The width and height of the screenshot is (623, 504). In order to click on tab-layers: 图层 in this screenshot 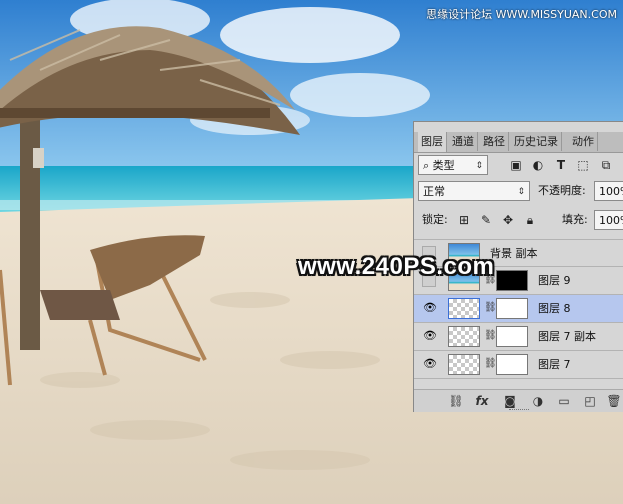, I will do `click(432, 142)`.